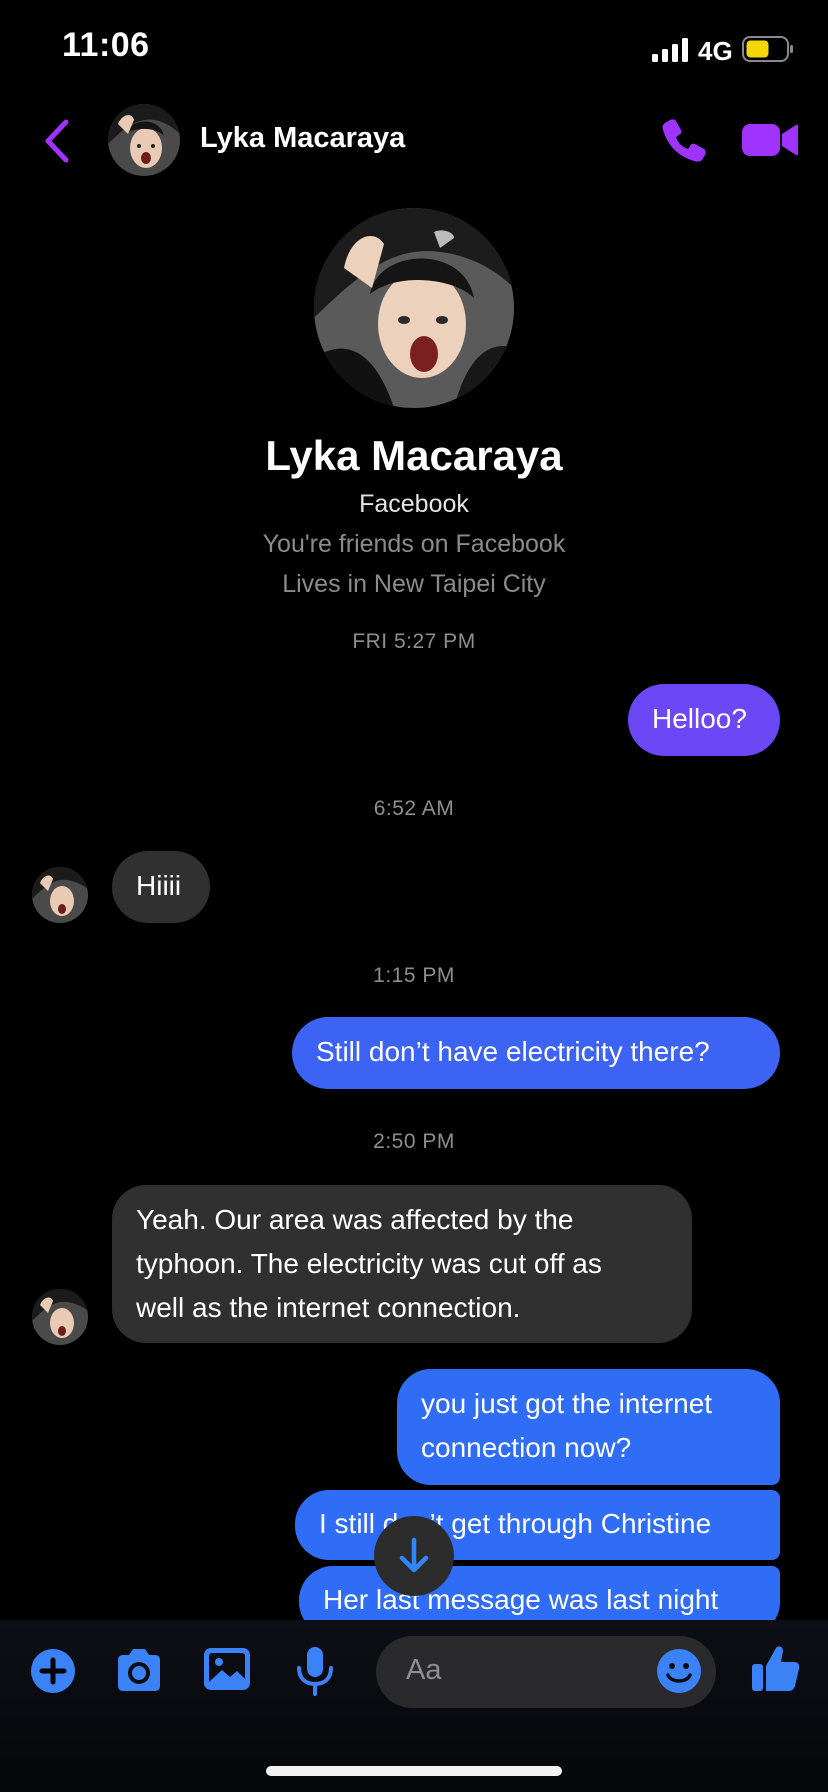 The width and height of the screenshot is (828, 1792). I want to click on image-icon, so click(227, 1669).